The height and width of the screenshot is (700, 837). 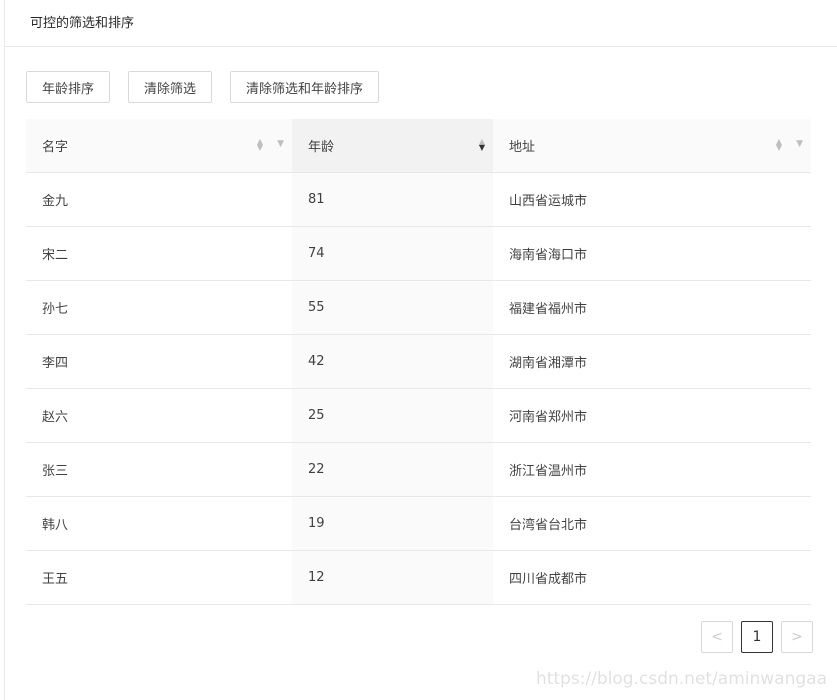 I want to click on cell-name: 韩八, so click(x=159, y=523).